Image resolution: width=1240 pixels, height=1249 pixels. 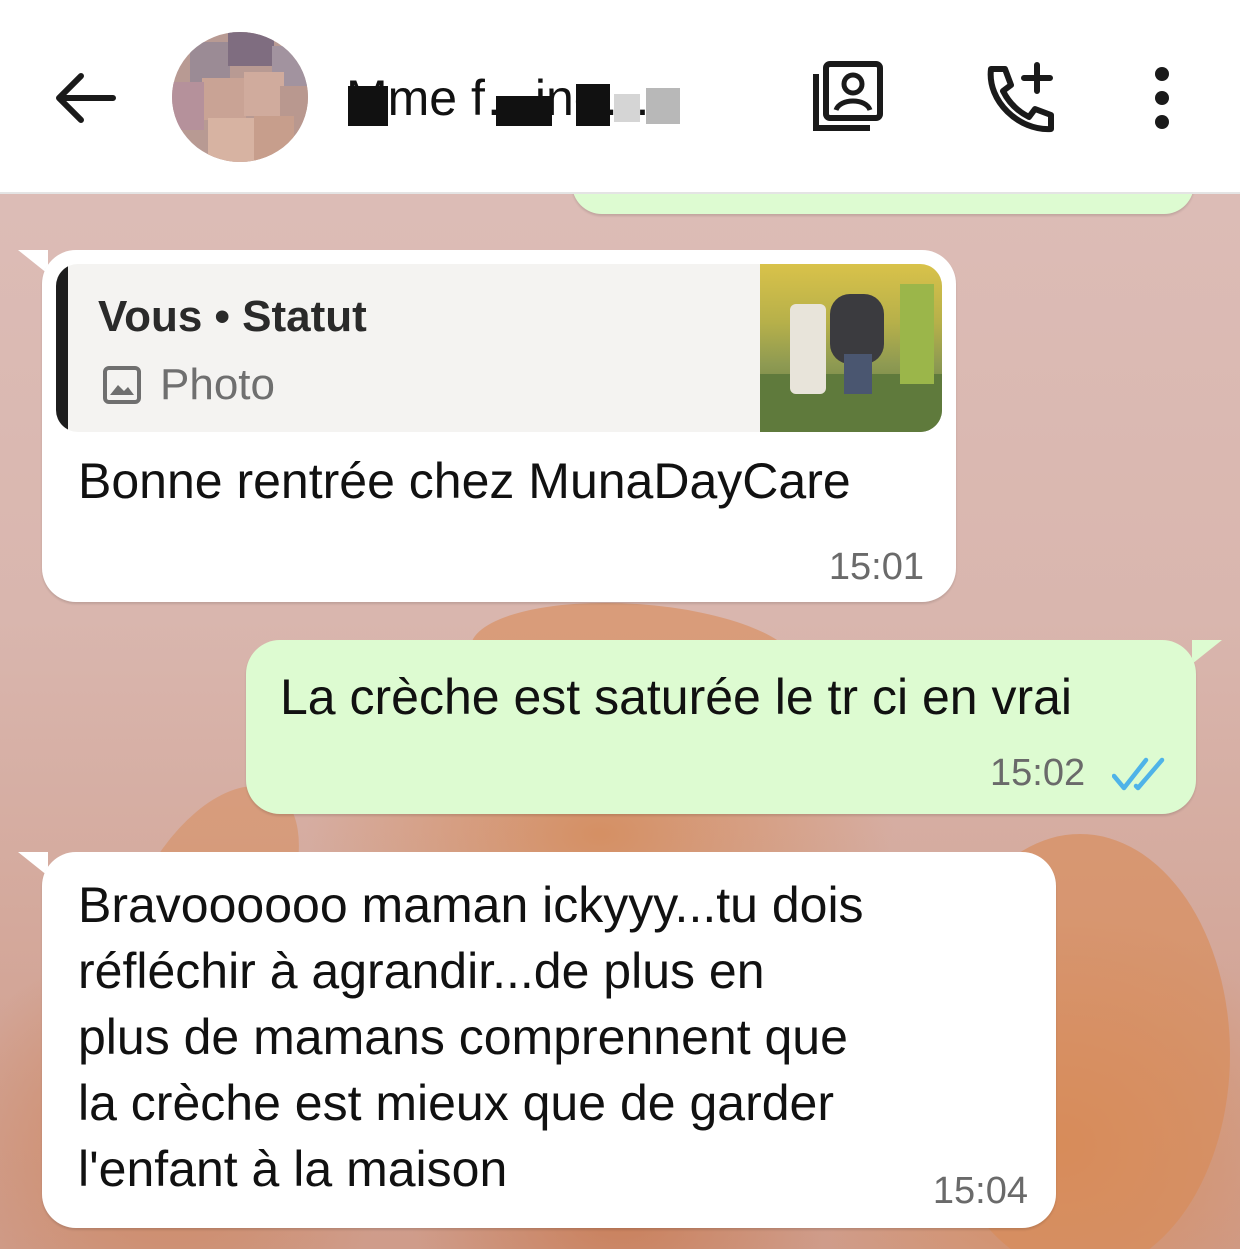 I want to click on message-text: La crèche est saturée le tr ci en vrai, so click(x=676, y=697).